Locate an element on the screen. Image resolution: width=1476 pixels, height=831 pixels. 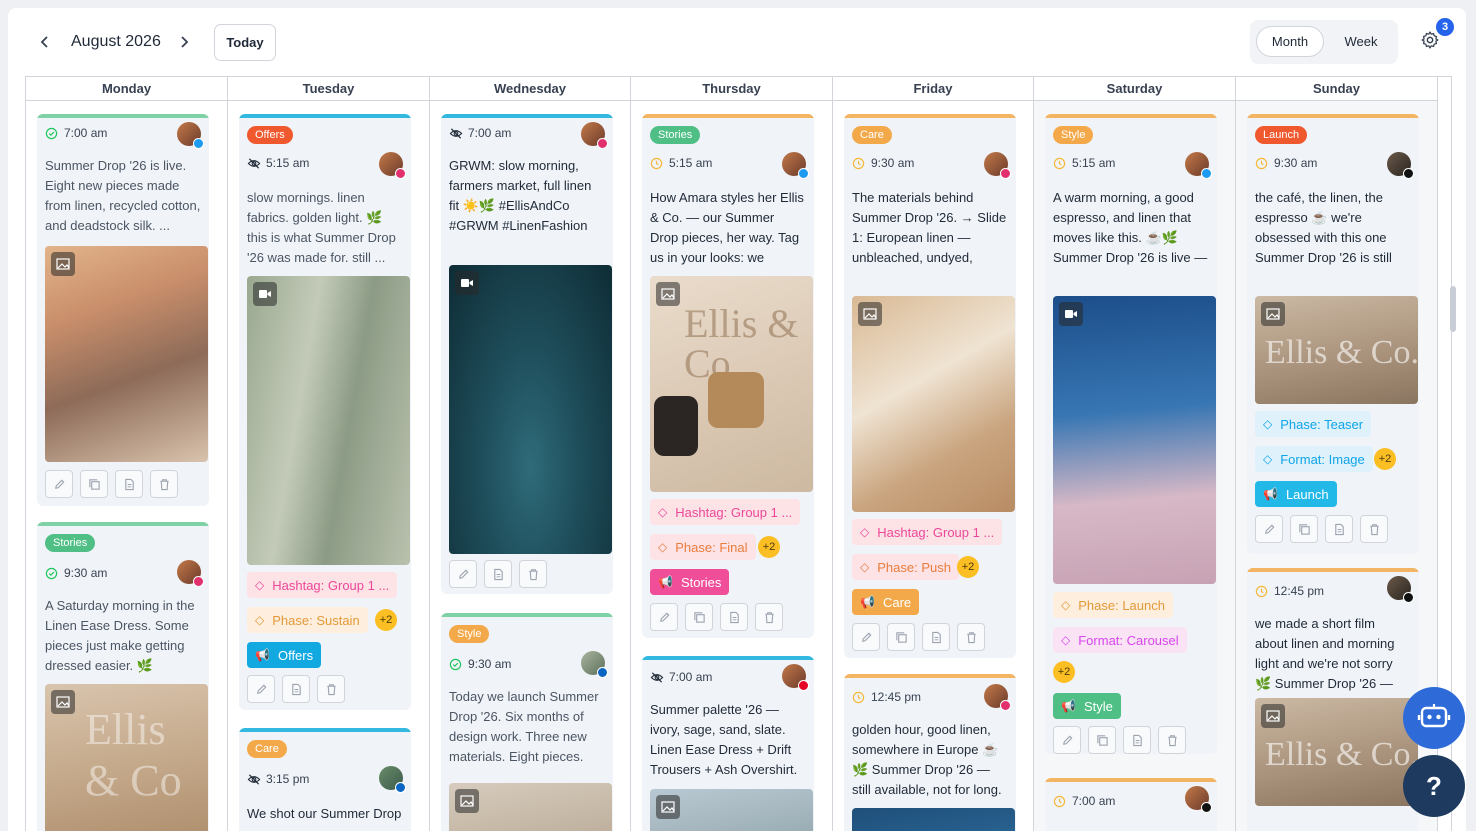
check-circle-icon is located at coordinates (51, 573).